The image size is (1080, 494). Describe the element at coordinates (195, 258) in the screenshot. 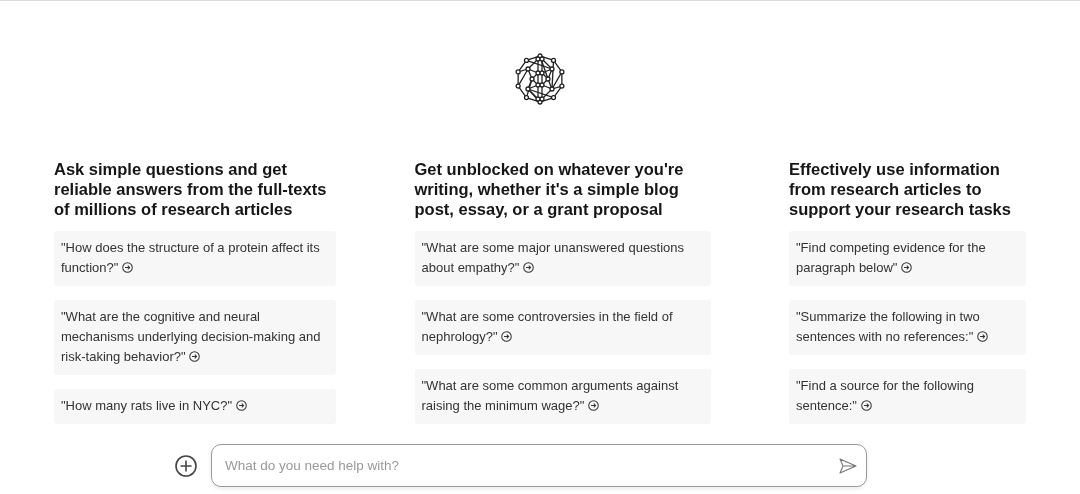

I see `example-prompt: "How does the structure of a protein affect its function?"` at that location.